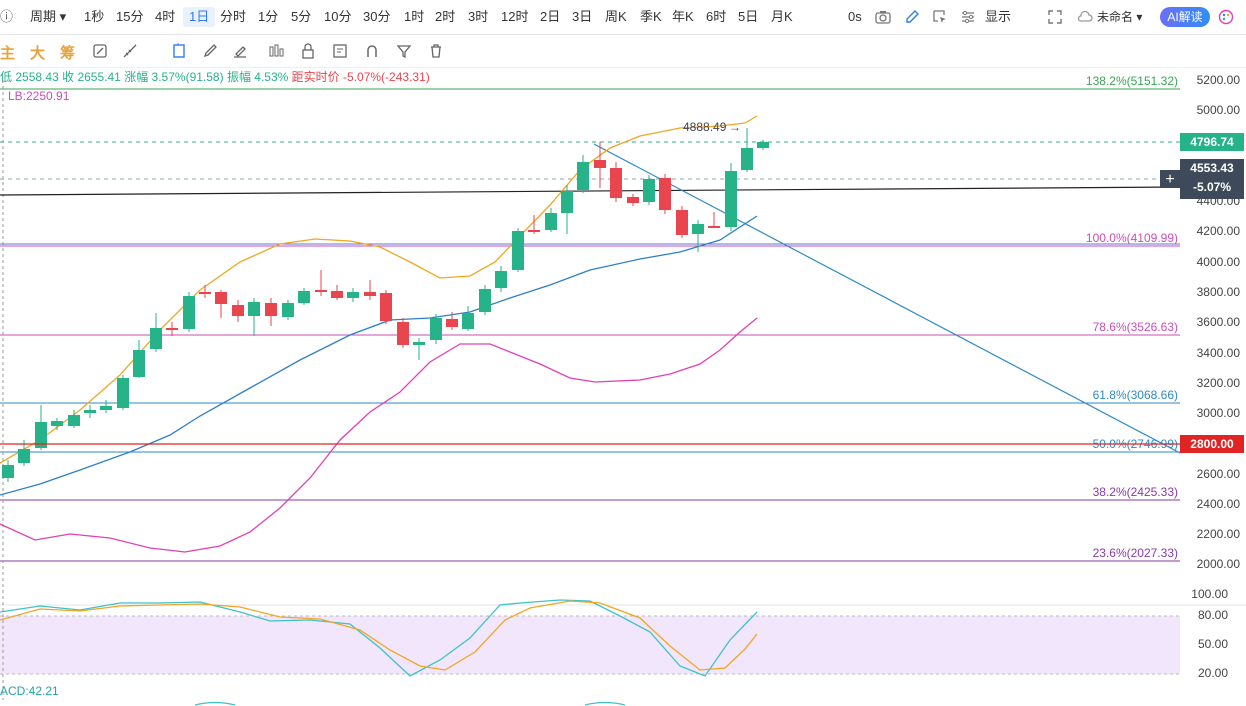 This screenshot has height=706, width=1246. I want to click on fib-label: 23.6%(2027.33), so click(1135, 553).